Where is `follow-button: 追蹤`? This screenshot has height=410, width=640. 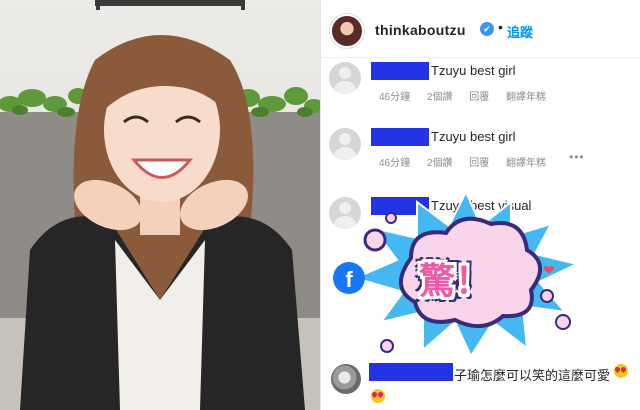 follow-button: 追蹤 is located at coordinates (520, 31).